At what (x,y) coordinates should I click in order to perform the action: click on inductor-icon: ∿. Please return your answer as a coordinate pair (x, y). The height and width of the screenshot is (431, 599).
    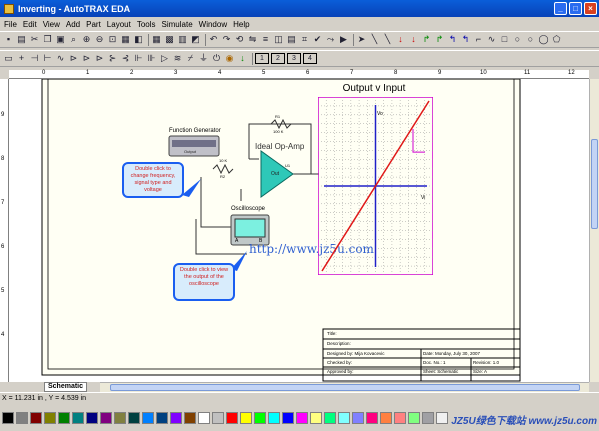
    Looking at the image, I should click on (60, 58).